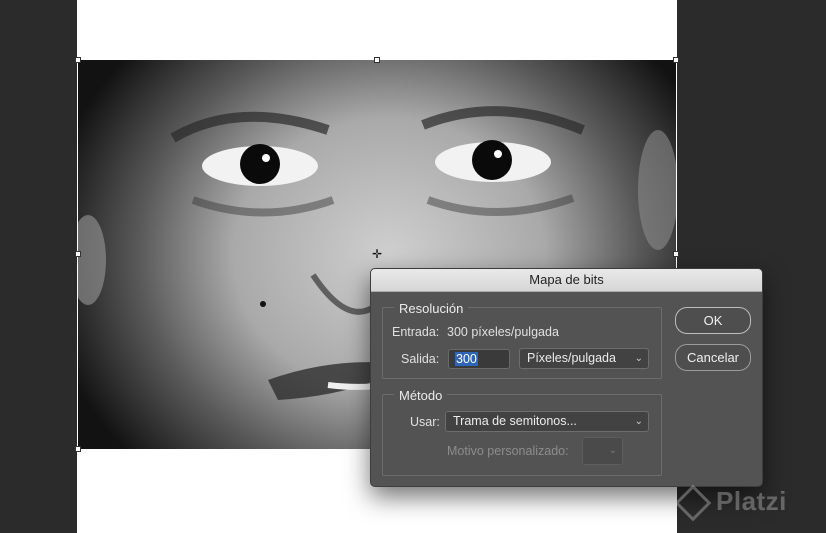 Image resolution: width=826 pixels, height=533 pixels. I want to click on transform-handle-top-left, so click(78, 60).